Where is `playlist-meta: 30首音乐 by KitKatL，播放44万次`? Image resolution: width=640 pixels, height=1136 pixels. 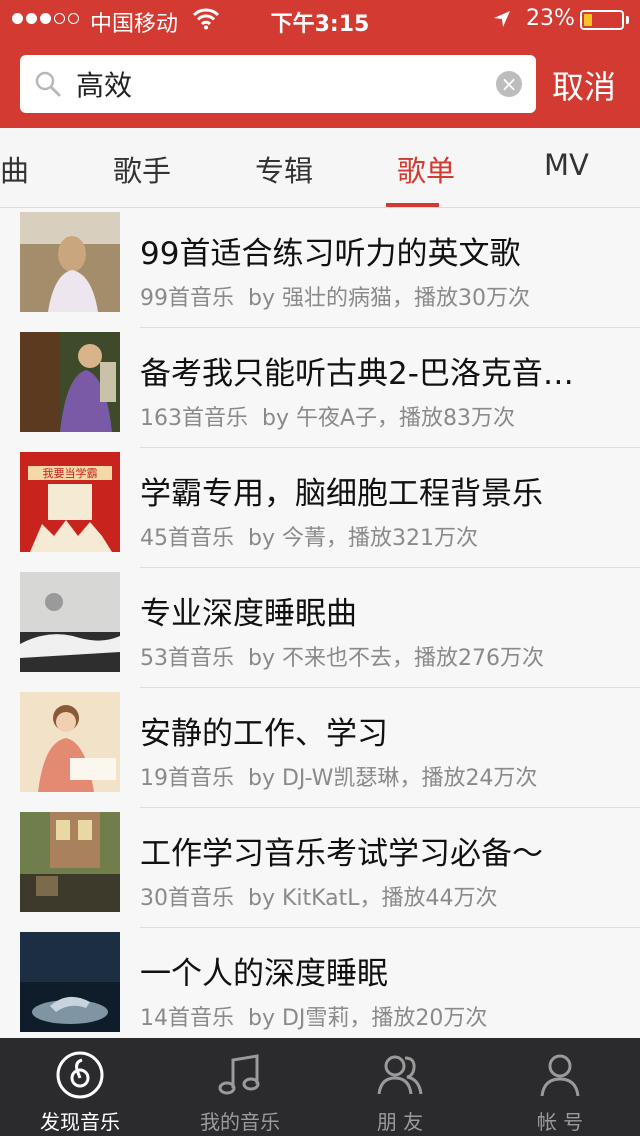
playlist-meta: 30首音乐 by KitKatL，播放44万次 is located at coordinates (319, 896).